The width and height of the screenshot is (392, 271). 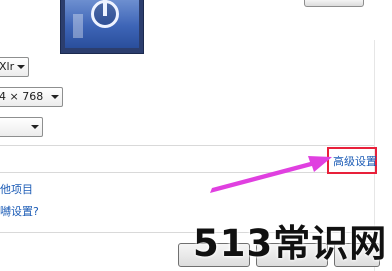 What do you see at coordinates (271, 174) in the screenshot?
I see `arrow-shape` at bounding box center [271, 174].